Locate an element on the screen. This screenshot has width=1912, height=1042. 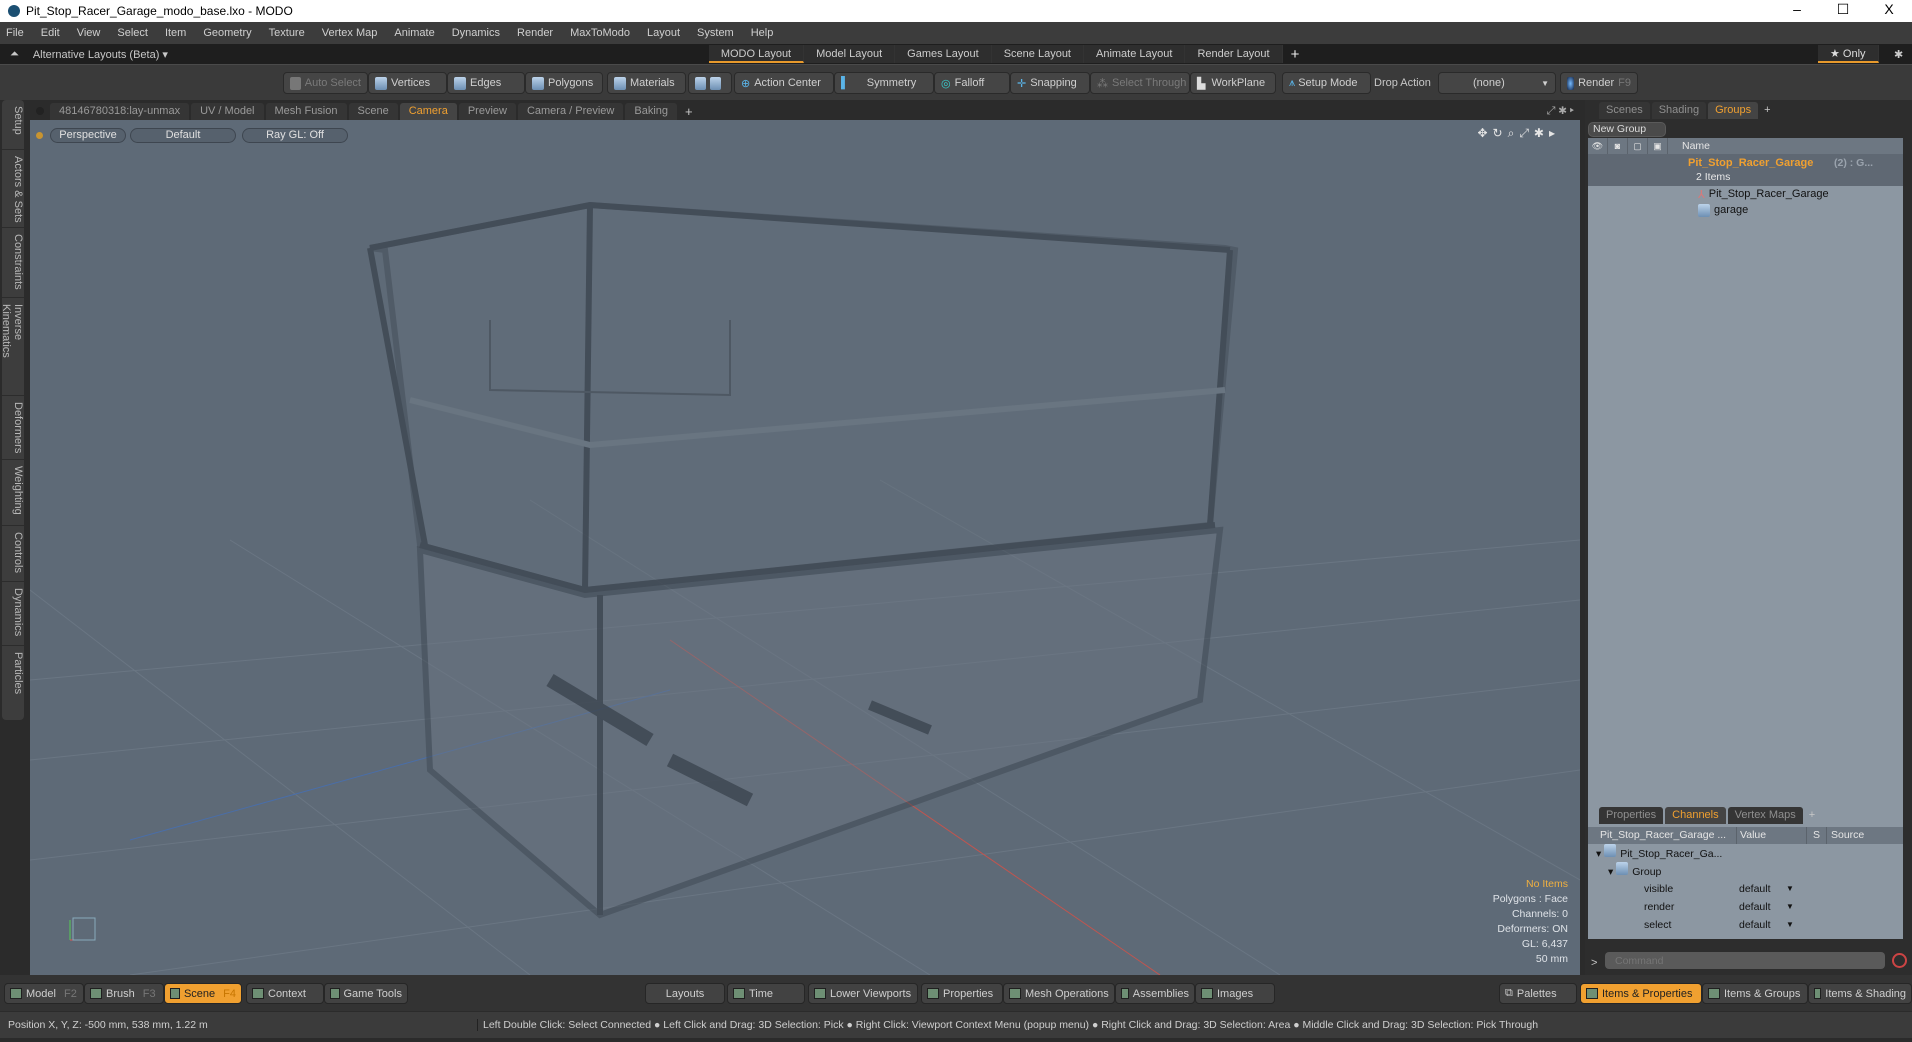
group-child-locator: ⅄ Pit_Stop_Racer_Garage is located at coordinates (1745, 194).